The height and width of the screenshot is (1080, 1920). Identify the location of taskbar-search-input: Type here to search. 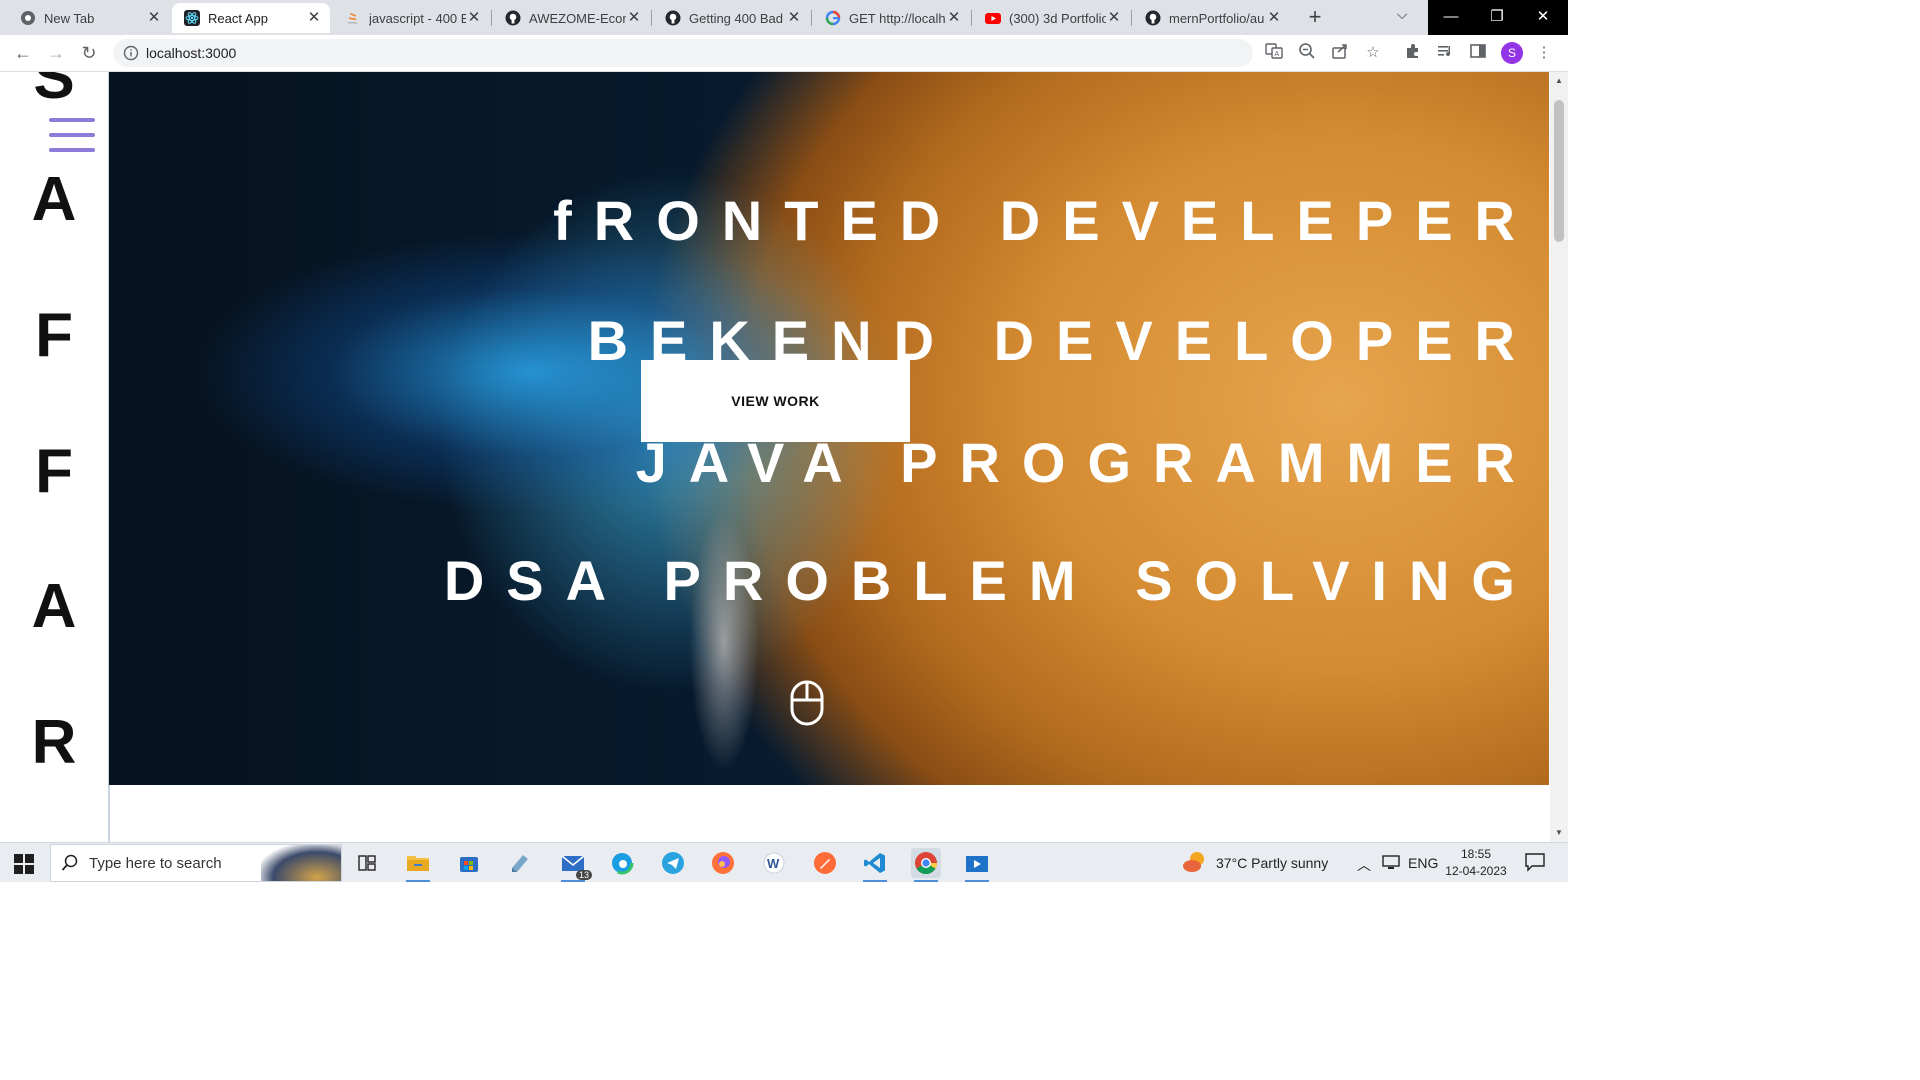
(196, 863).